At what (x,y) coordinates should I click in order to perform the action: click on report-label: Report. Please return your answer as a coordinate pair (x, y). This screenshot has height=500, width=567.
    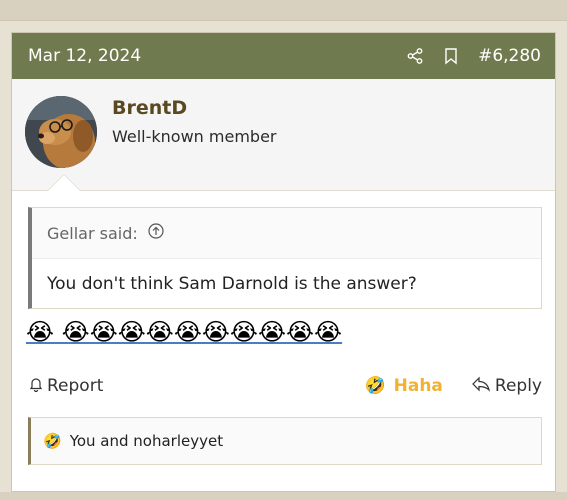
    Looking at the image, I should click on (75, 386).